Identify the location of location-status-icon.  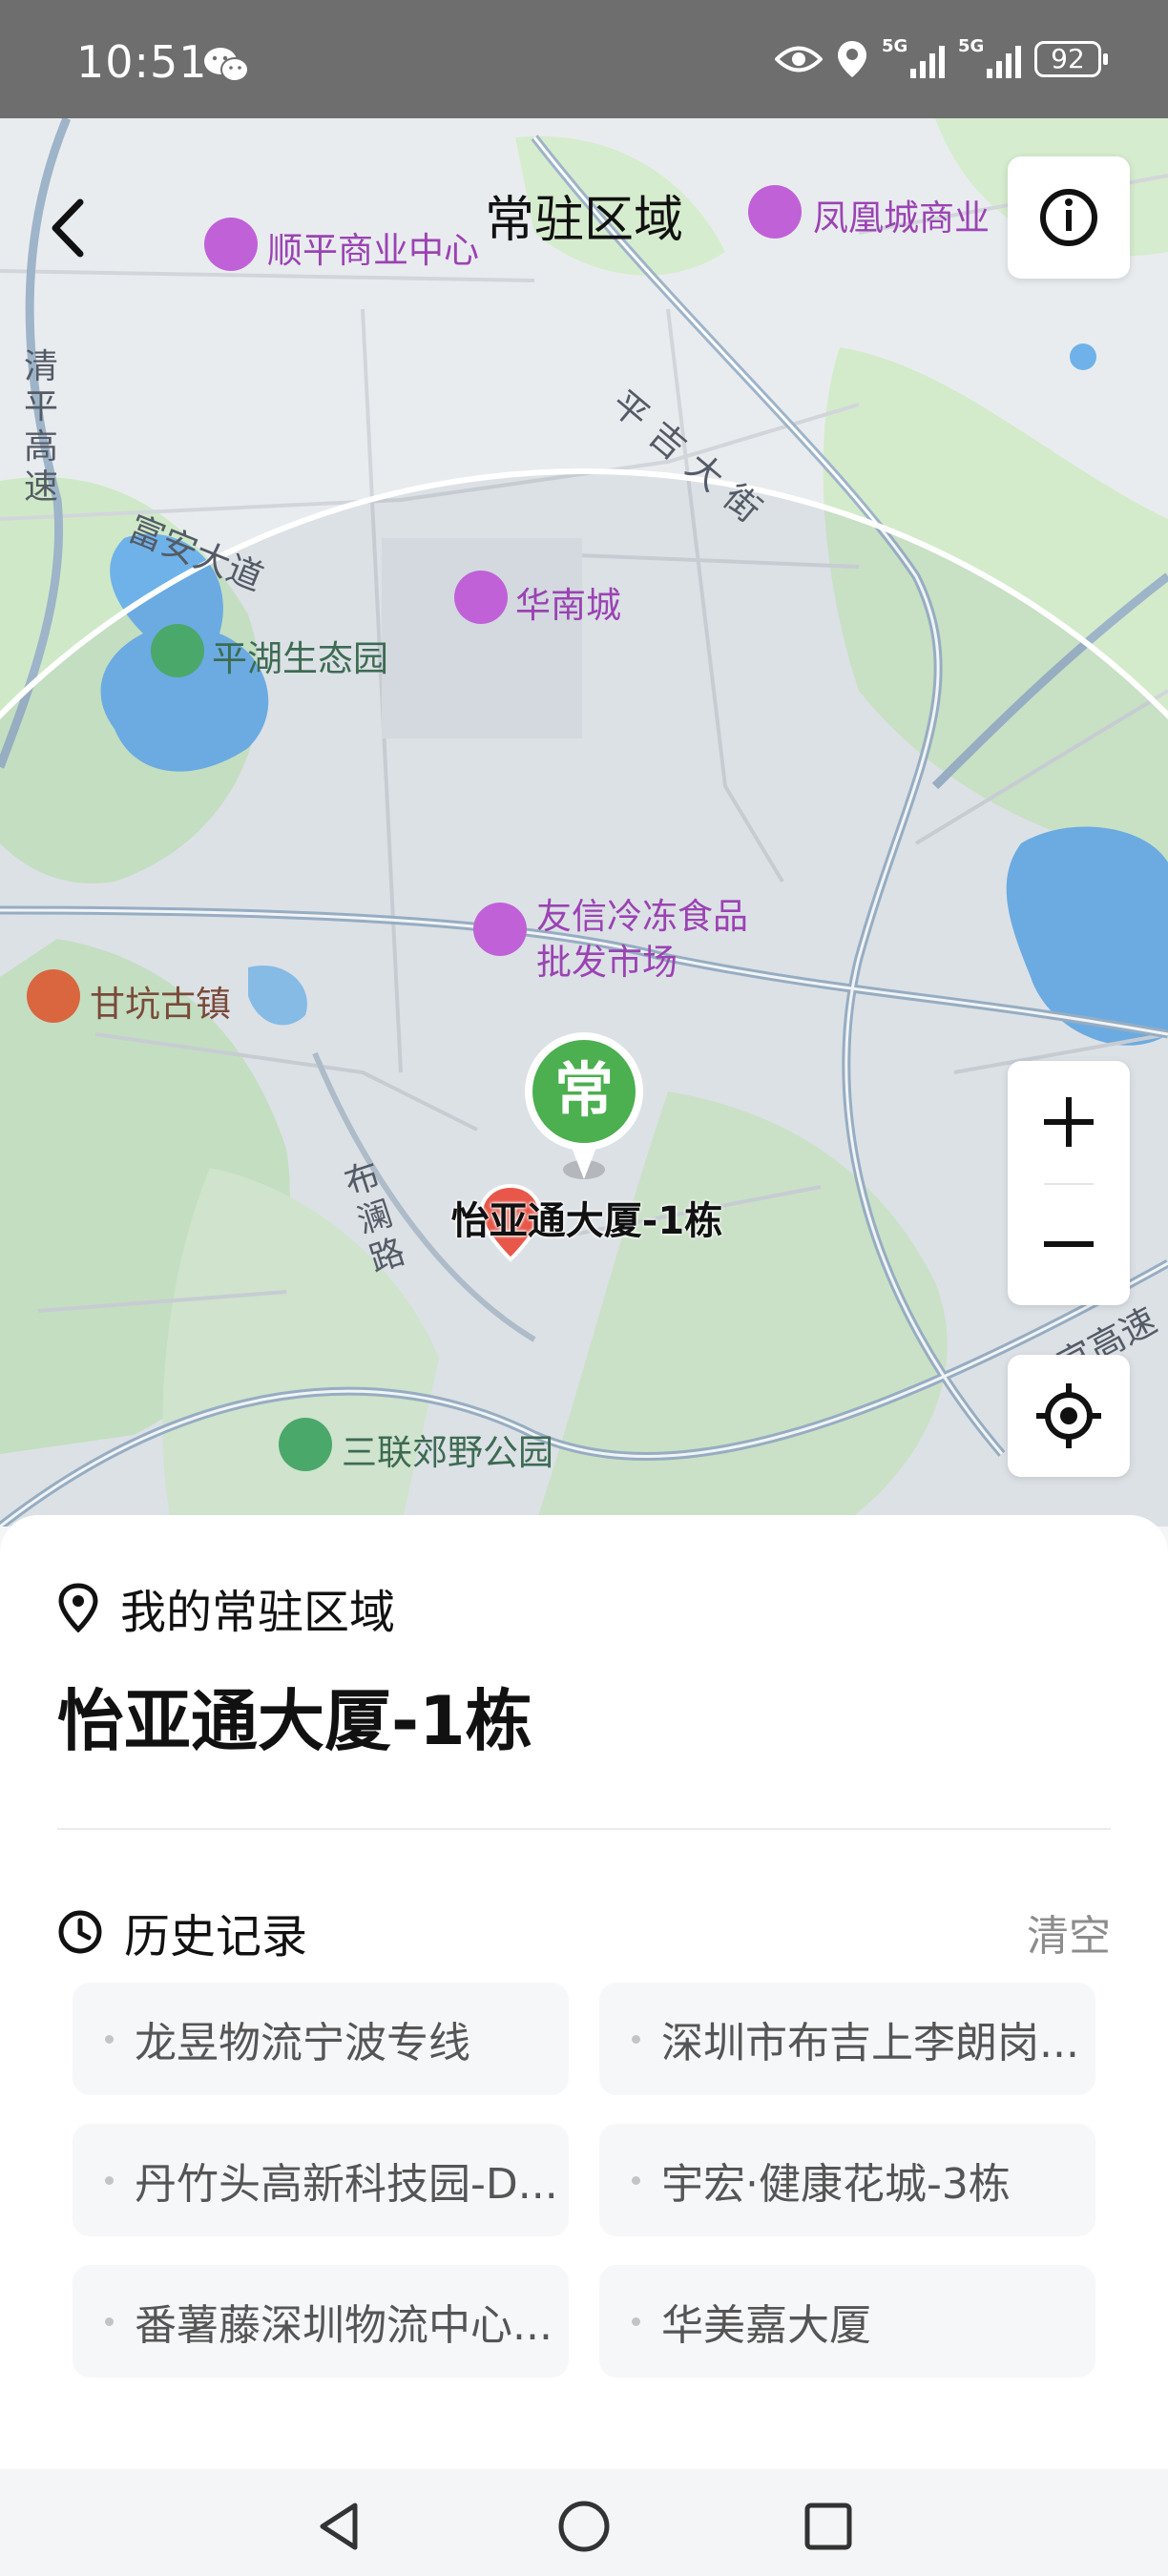
(852, 59).